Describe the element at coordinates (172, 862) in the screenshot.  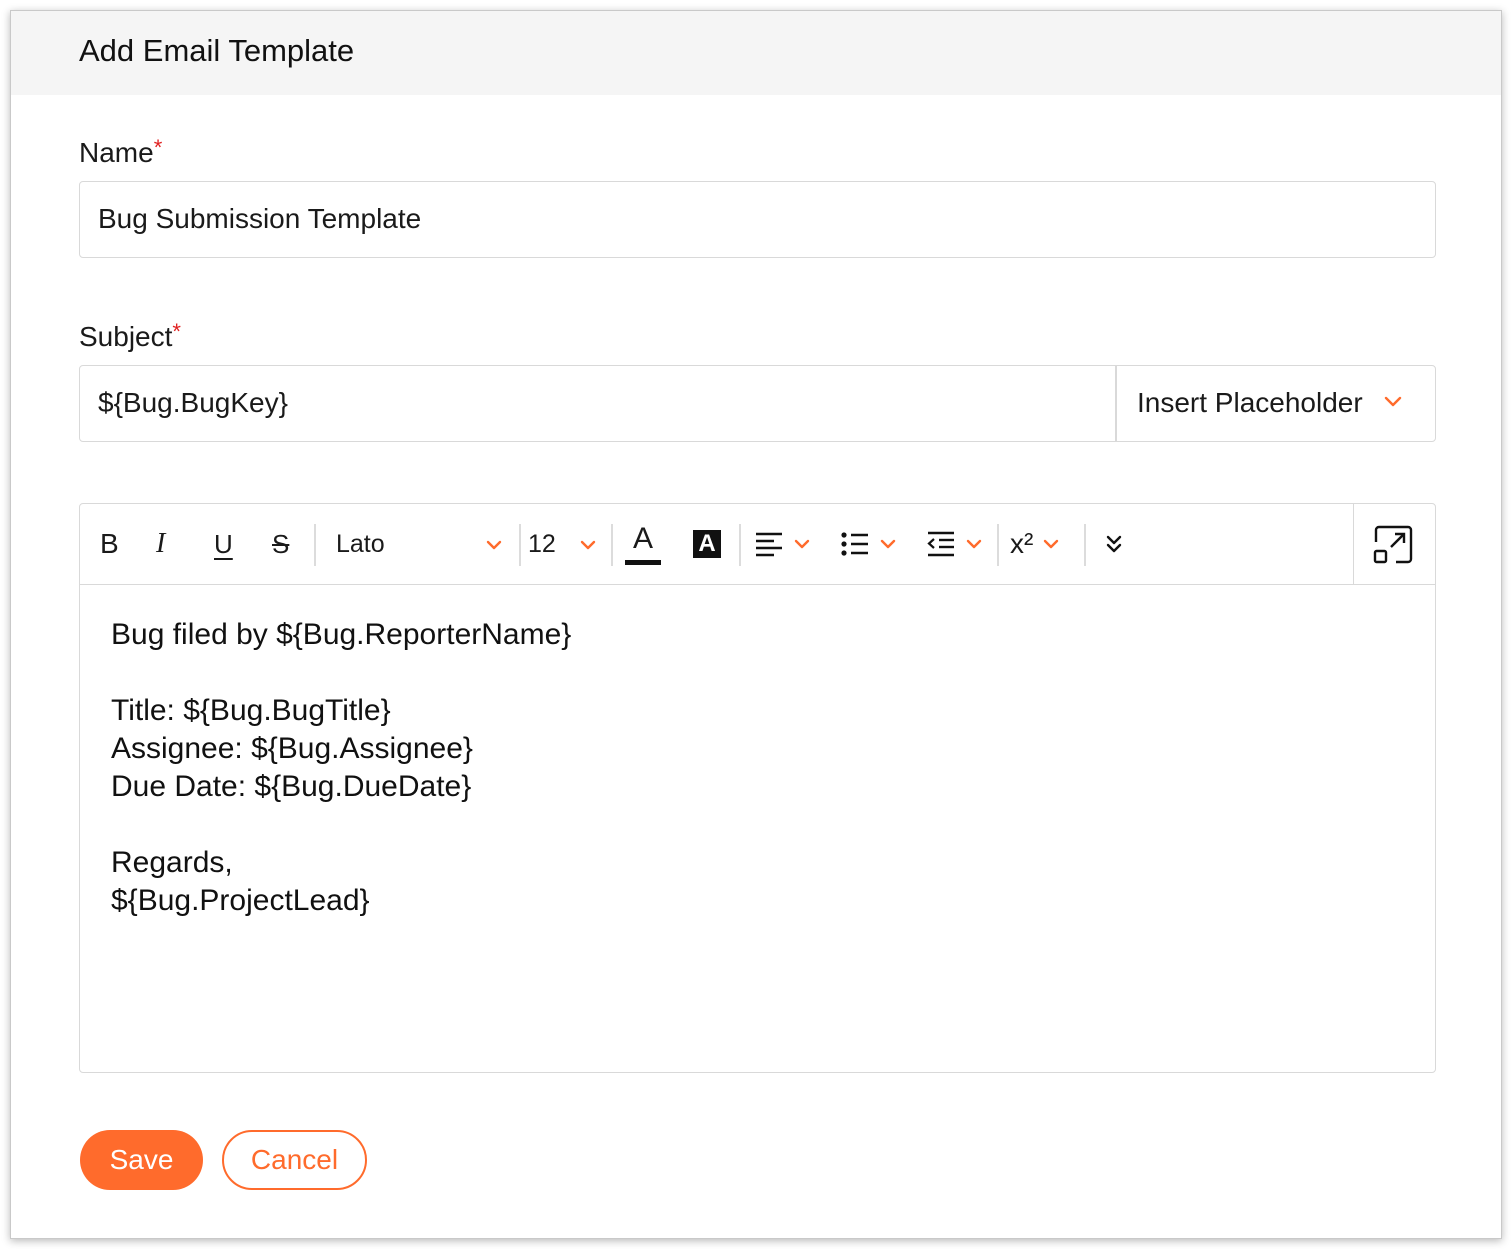
I see `editor-line: Regards,` at that location.